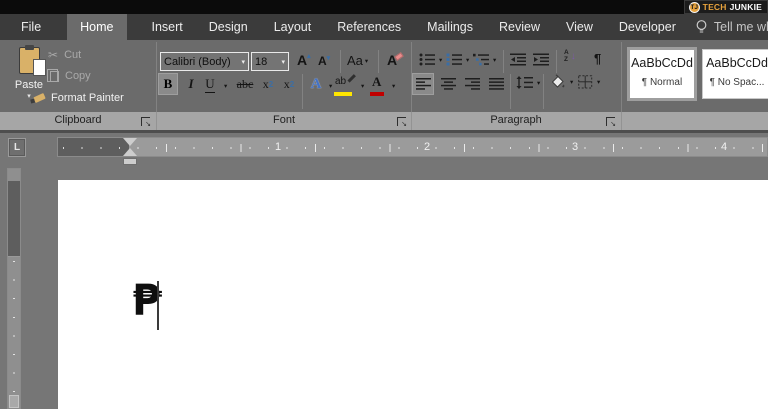  Describe the element at coordinates (589, 82) in the screenshot. I see `borders-button: ▾` at that location.